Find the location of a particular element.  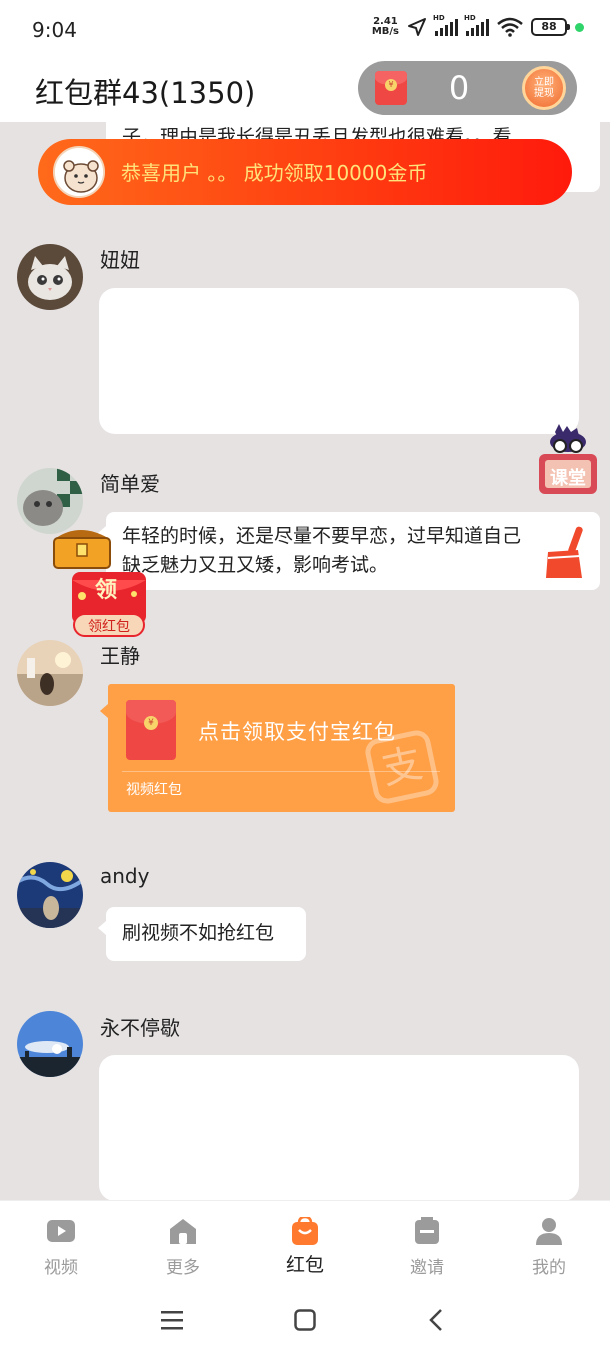

user-icon is located at coordinates (549, 1231).